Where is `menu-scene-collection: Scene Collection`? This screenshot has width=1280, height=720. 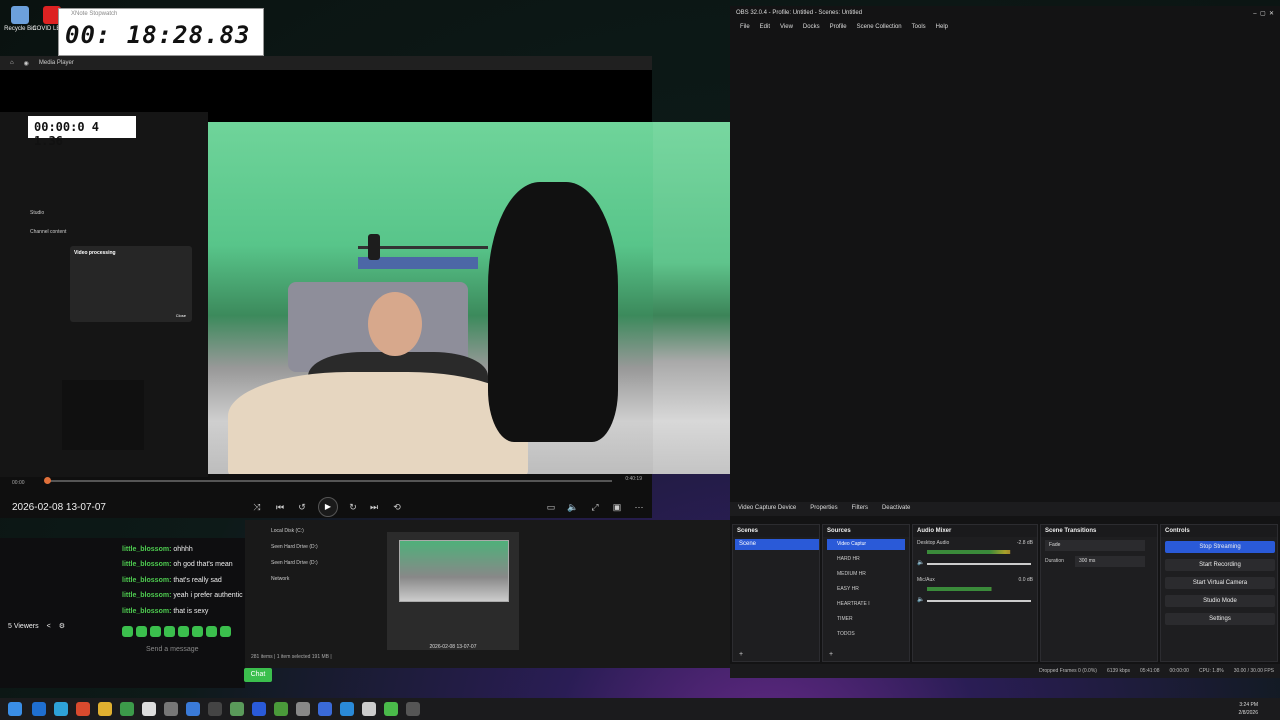 menu-scene-collection: Scene Collection is located at coordinates (879, 29).